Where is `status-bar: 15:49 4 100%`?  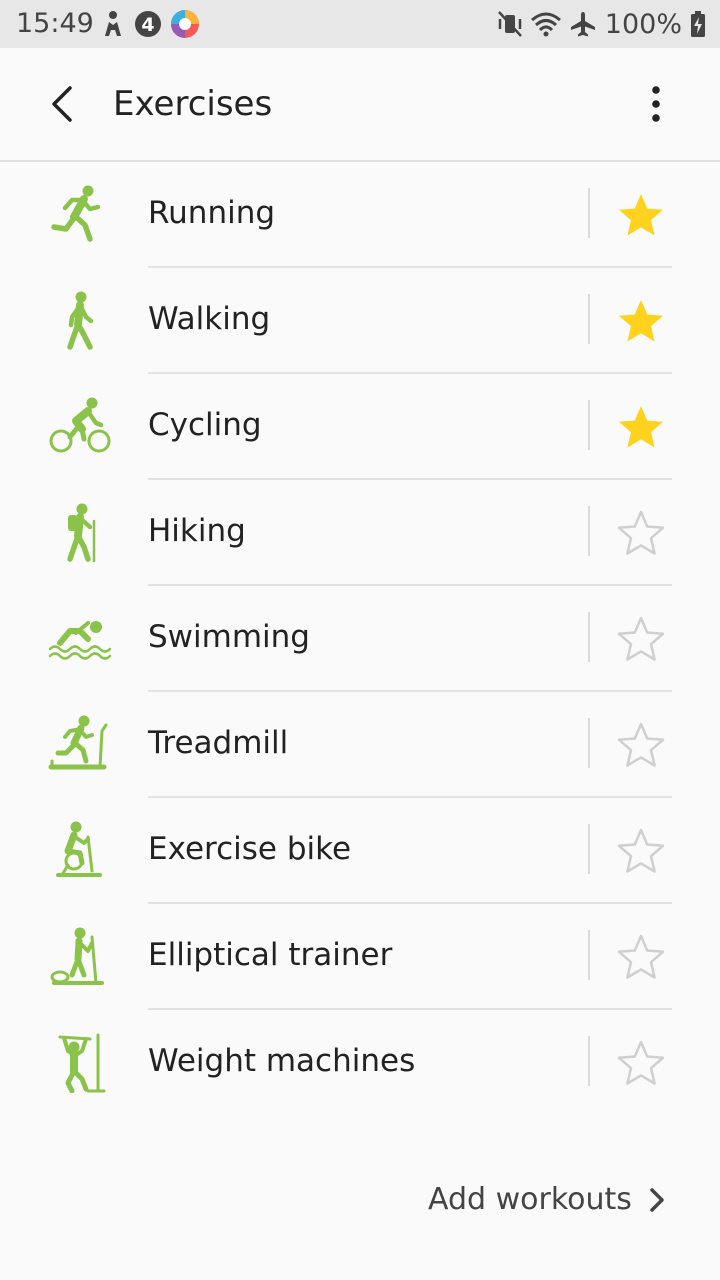 status-bar: 15:49 4 100% is located at coordinates (360, 24).